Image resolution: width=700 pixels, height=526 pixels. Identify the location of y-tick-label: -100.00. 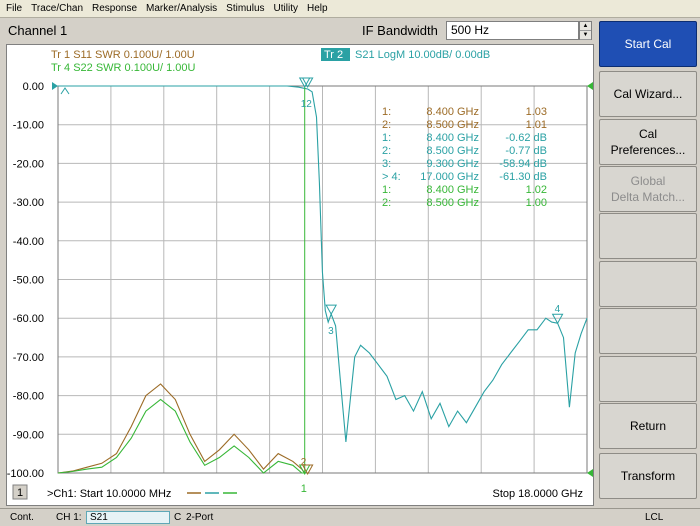
(25, 474).